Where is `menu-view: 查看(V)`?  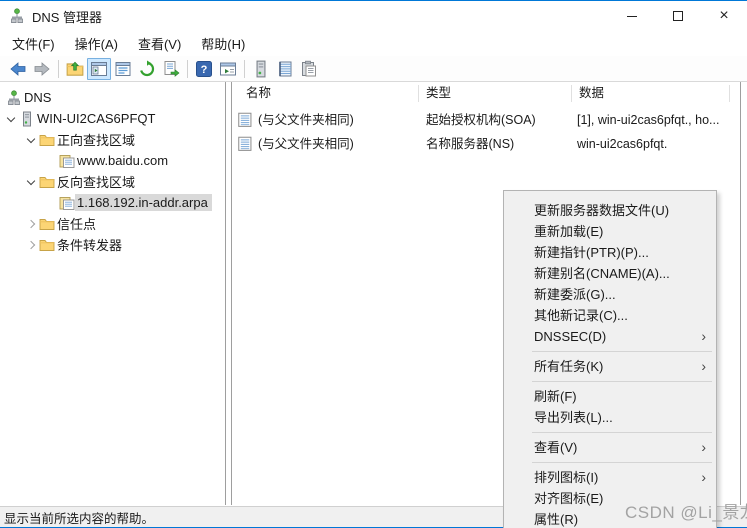
menu-view: 查看(V) is located at coordinates (159, 43).